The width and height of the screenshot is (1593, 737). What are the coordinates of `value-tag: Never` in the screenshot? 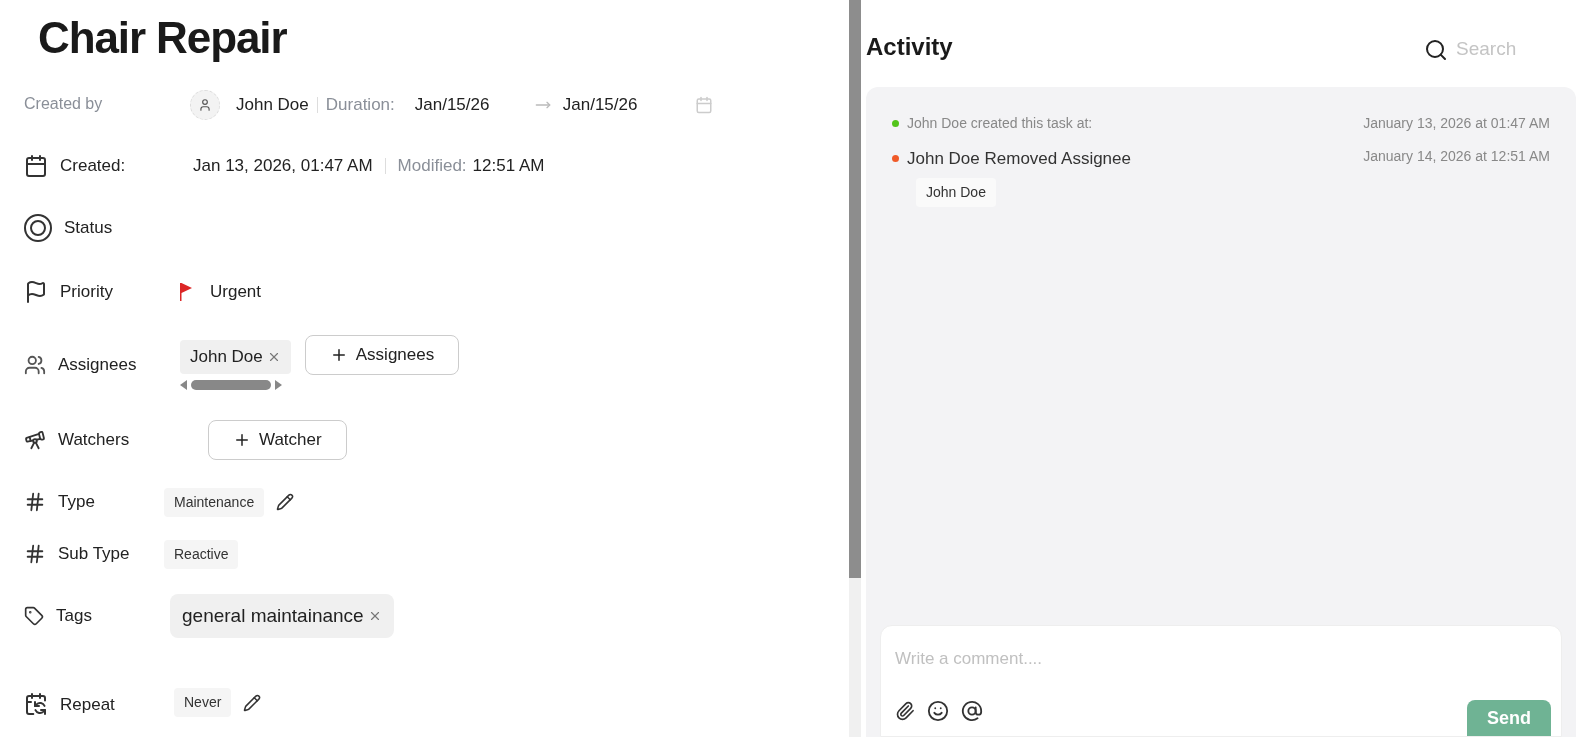 It's located at (203, 702).